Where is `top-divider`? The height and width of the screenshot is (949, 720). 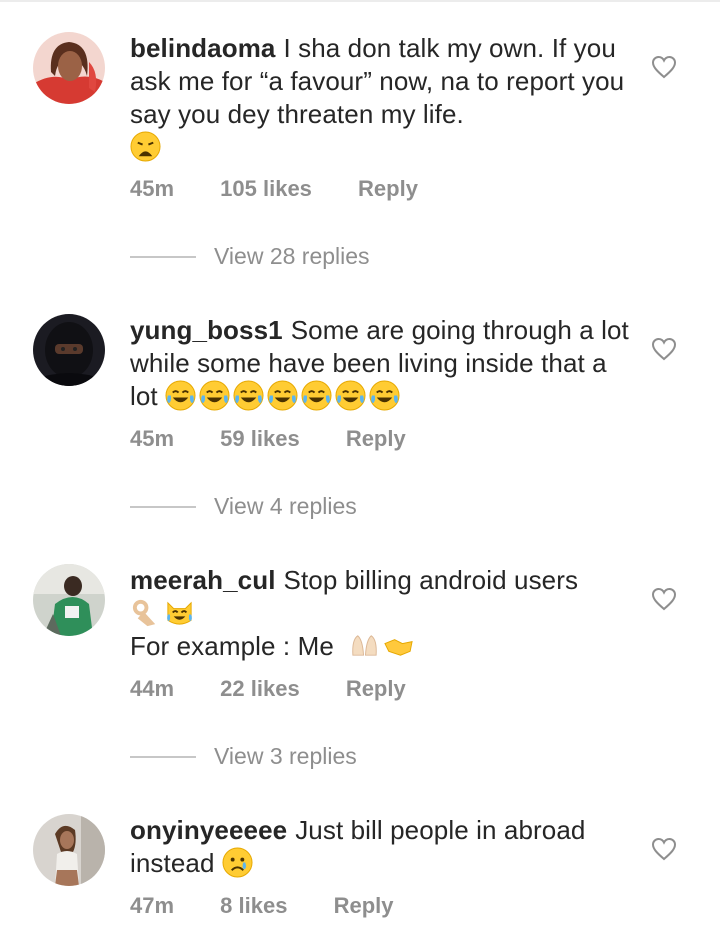 top-divider is located at coordinates (360, 1).